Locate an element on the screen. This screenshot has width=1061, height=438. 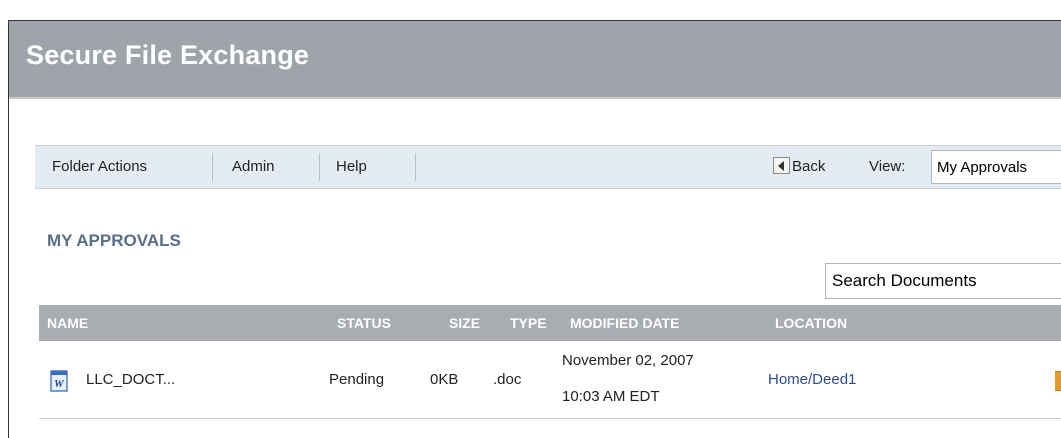
svg-text: W is located at coordinates (59, 384).